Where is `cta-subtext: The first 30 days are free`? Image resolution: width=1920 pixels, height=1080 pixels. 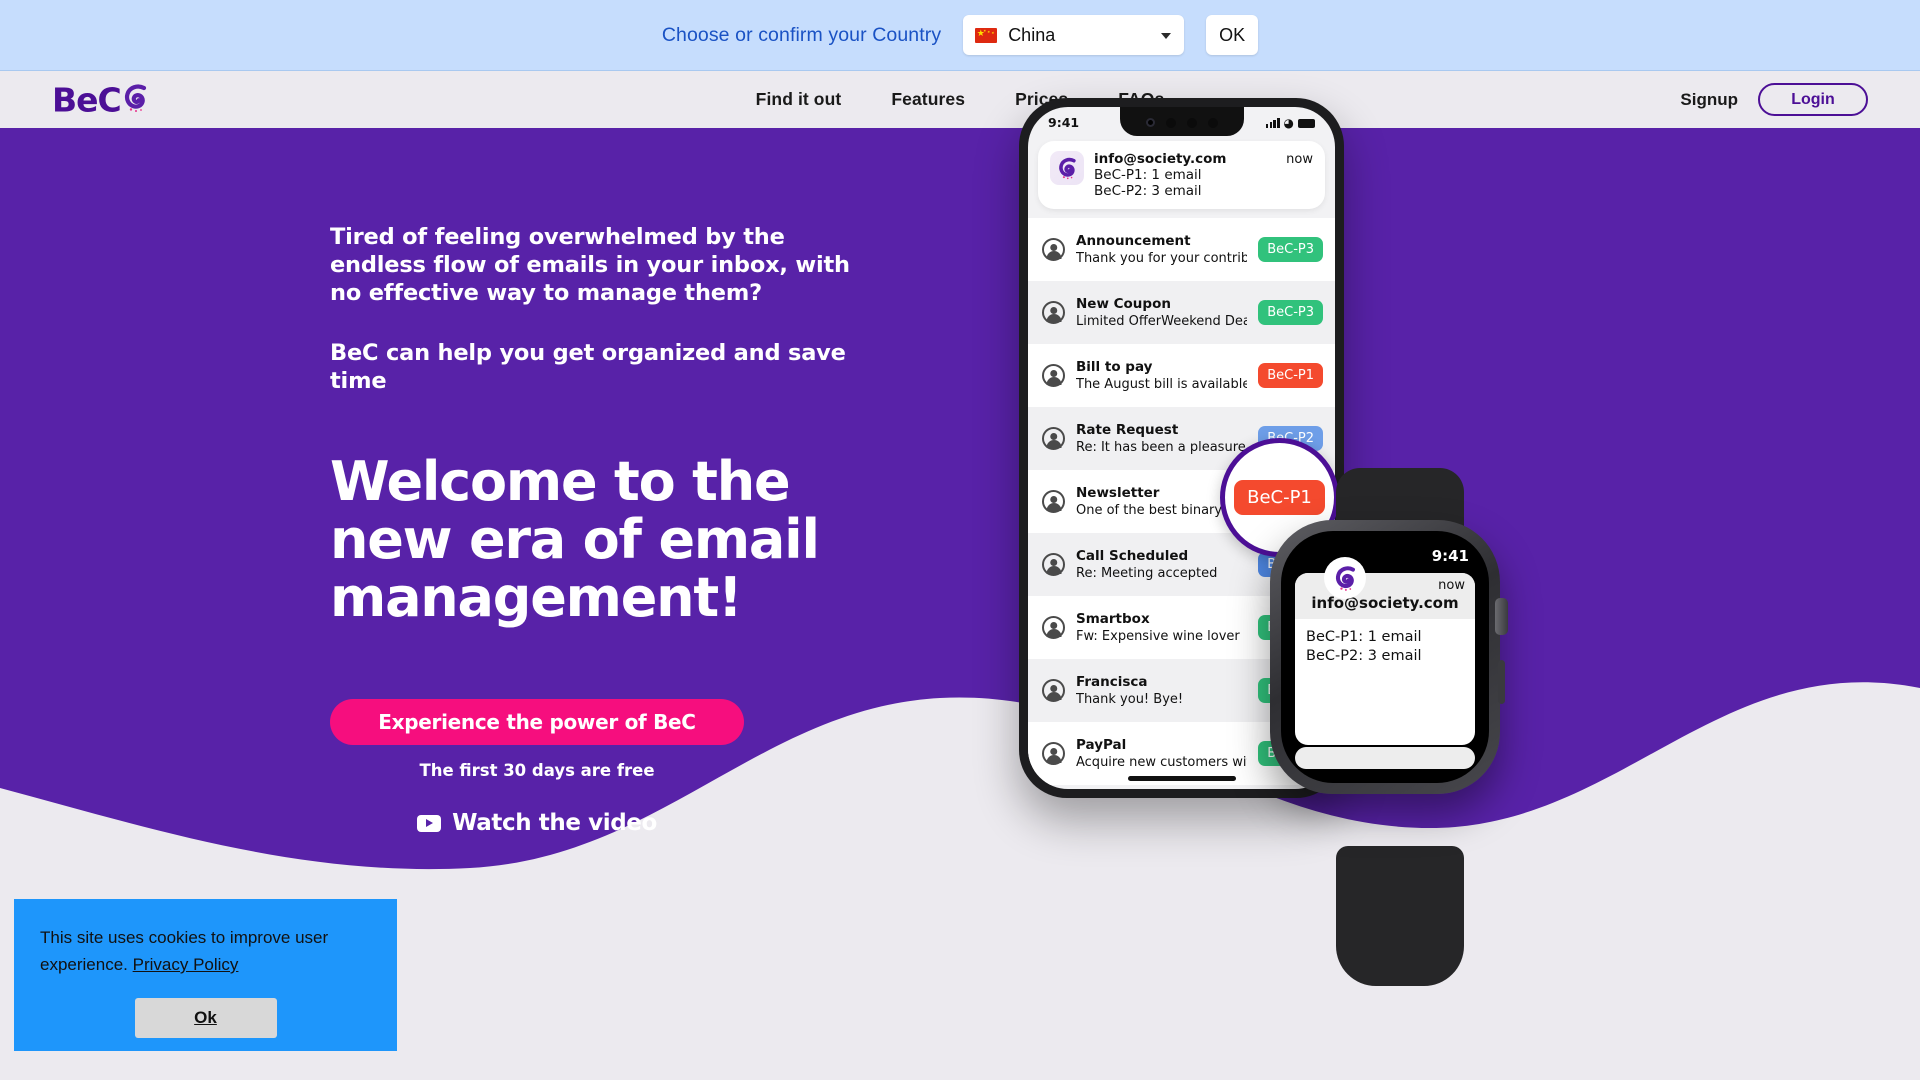
cta-subtext: The first 30 days are free is located at coordinates (537, 770).